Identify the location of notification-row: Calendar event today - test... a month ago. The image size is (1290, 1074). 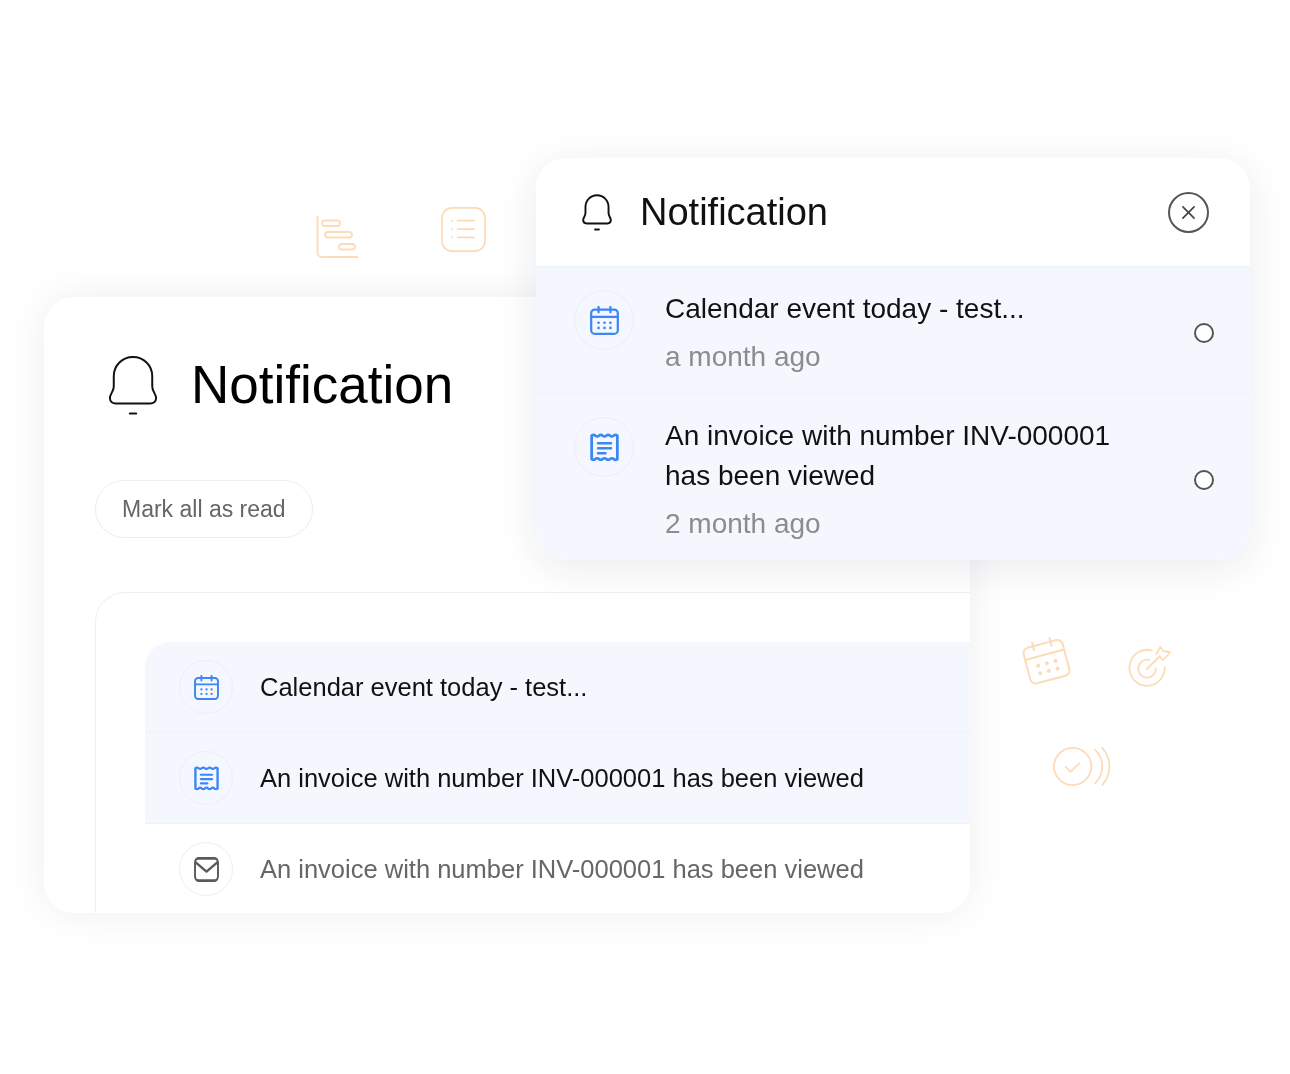
(893, 329).